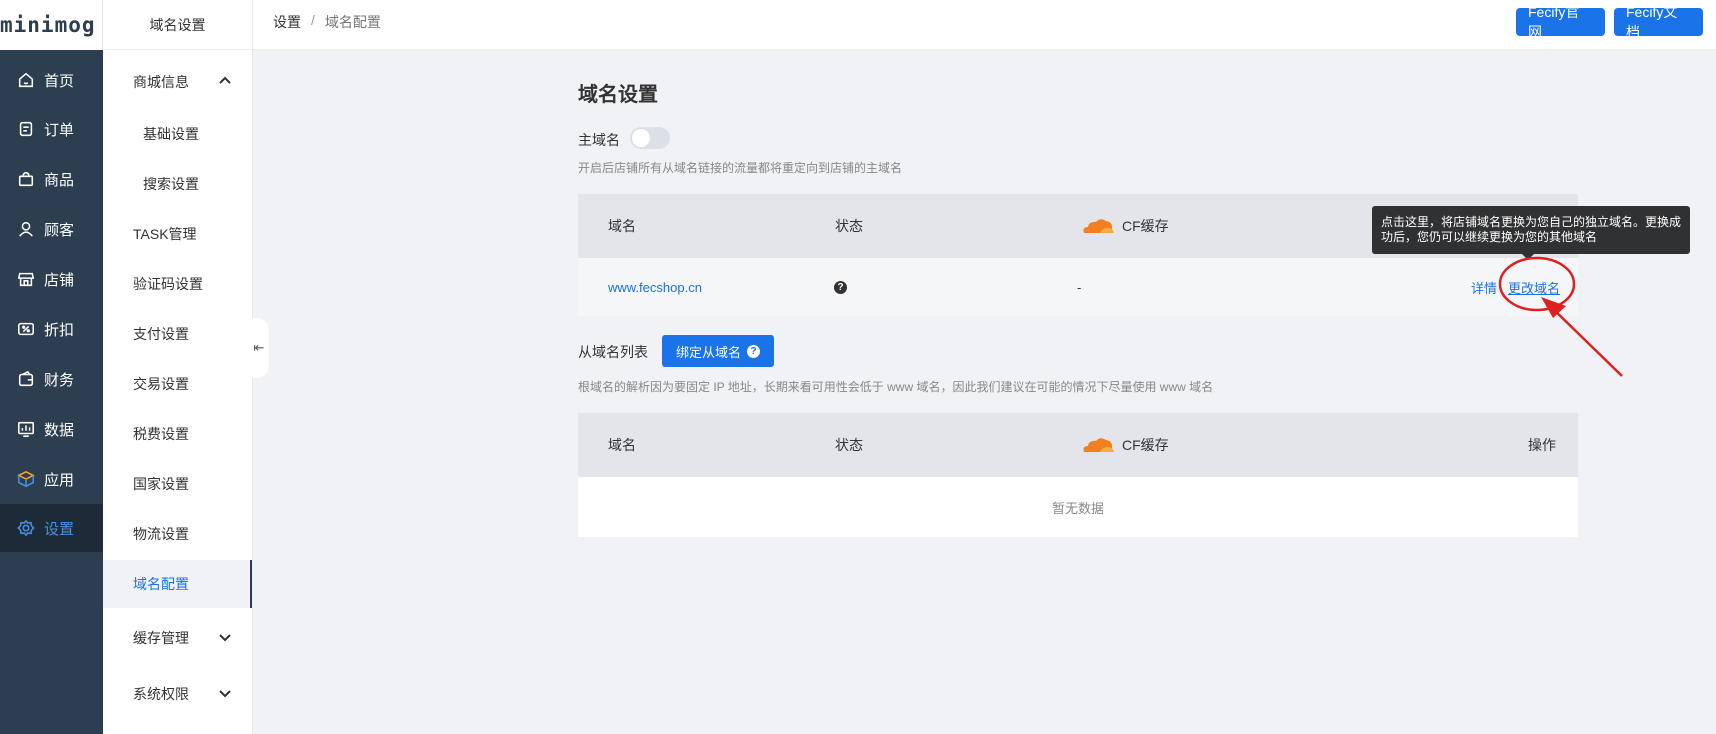  What do you see at coordinates (177, 434) in the screenshot?
I see `subnav-item-tax: 税费设置` at bounding box center [177, 434].